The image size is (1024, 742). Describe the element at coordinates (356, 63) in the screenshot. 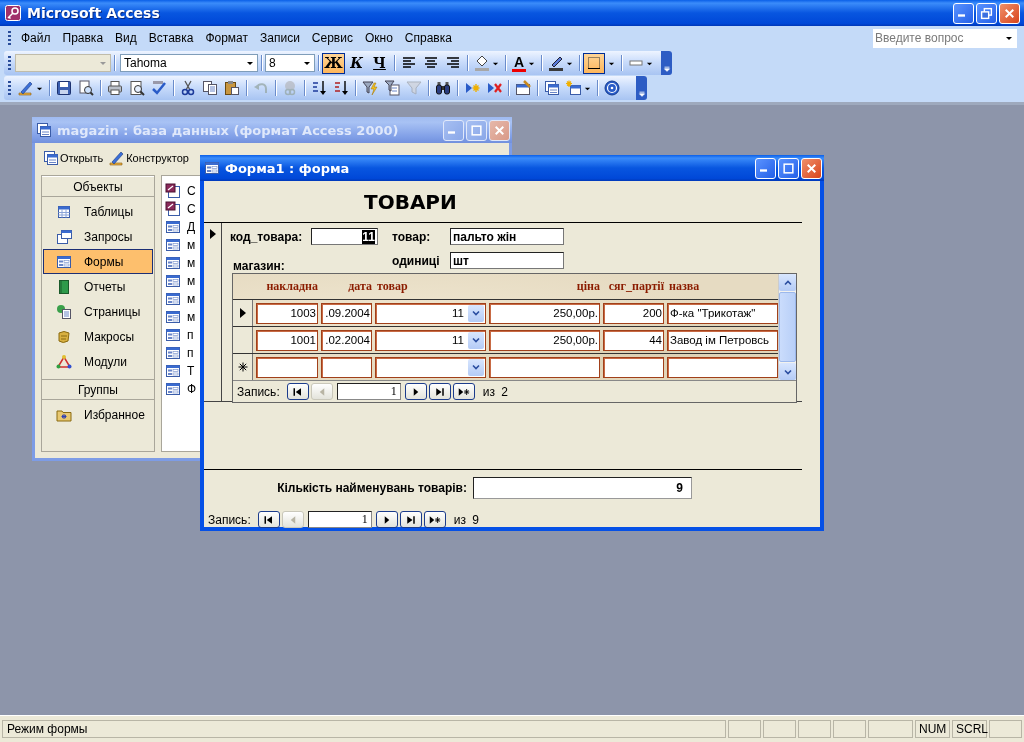

I see `text-style-button: К` at that location.